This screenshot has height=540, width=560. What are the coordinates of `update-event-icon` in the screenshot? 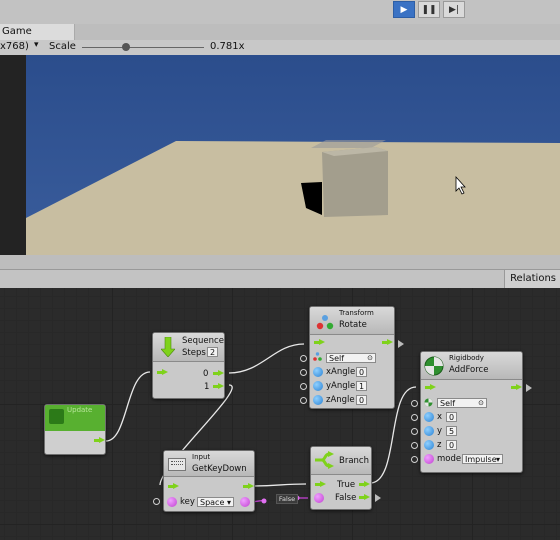 It's located at (56, 416).